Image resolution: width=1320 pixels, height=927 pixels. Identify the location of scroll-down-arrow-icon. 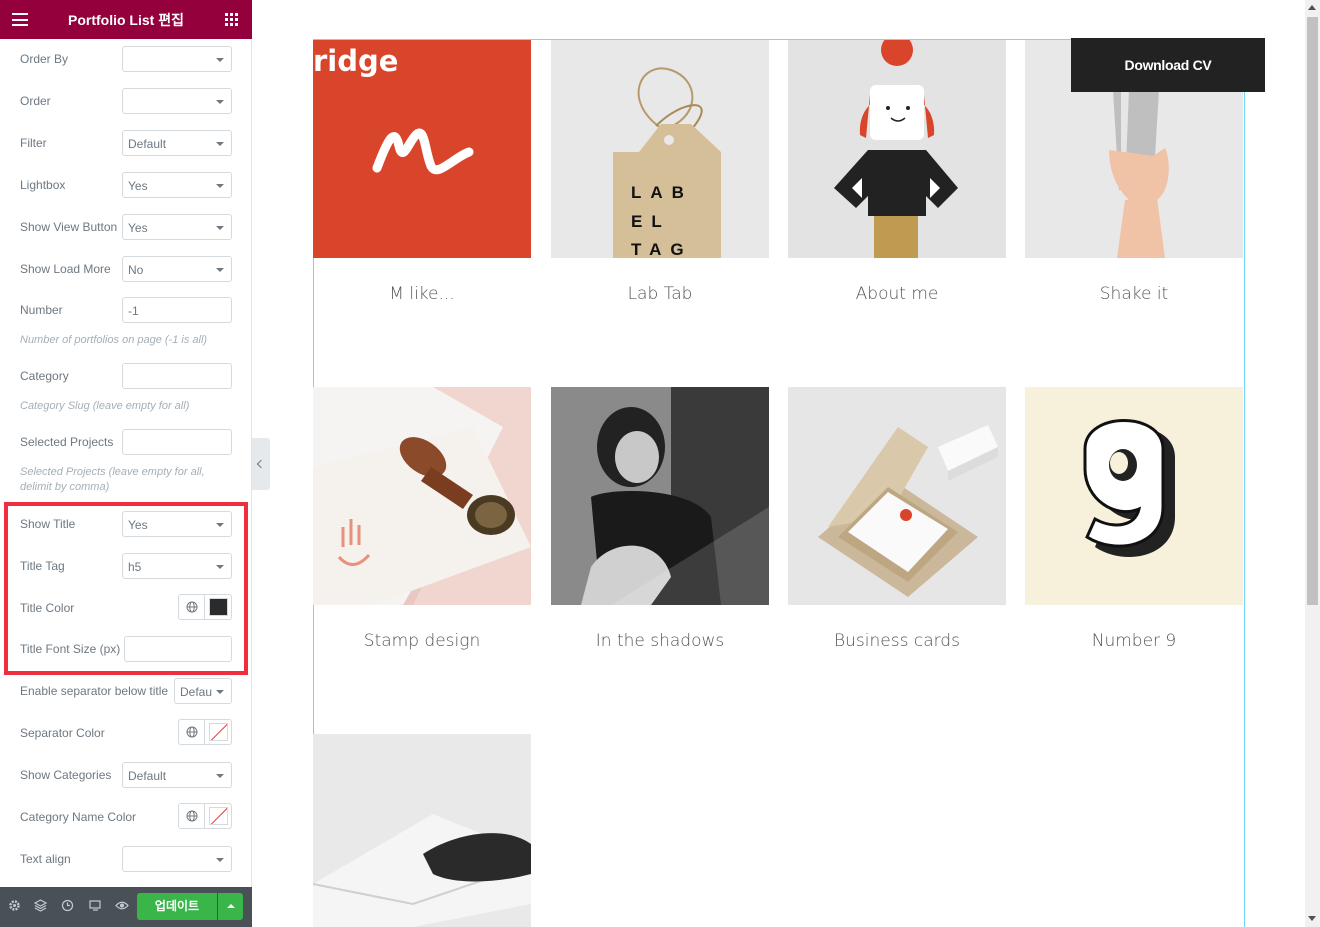
(1312, 918).